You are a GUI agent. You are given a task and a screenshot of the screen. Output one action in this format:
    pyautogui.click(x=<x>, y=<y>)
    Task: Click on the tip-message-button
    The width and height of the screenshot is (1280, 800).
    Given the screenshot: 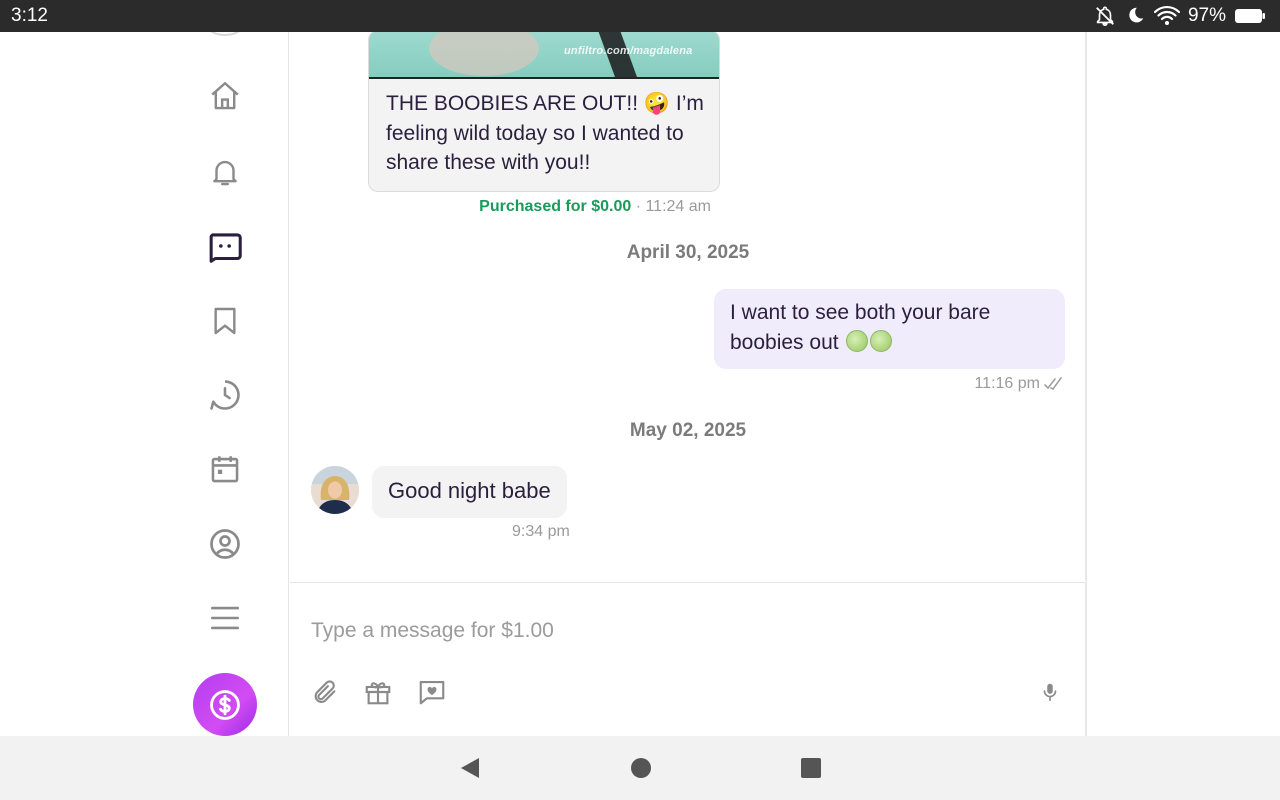 What is the action you would take?
    pyautogui.click(x=432, y=692)
    